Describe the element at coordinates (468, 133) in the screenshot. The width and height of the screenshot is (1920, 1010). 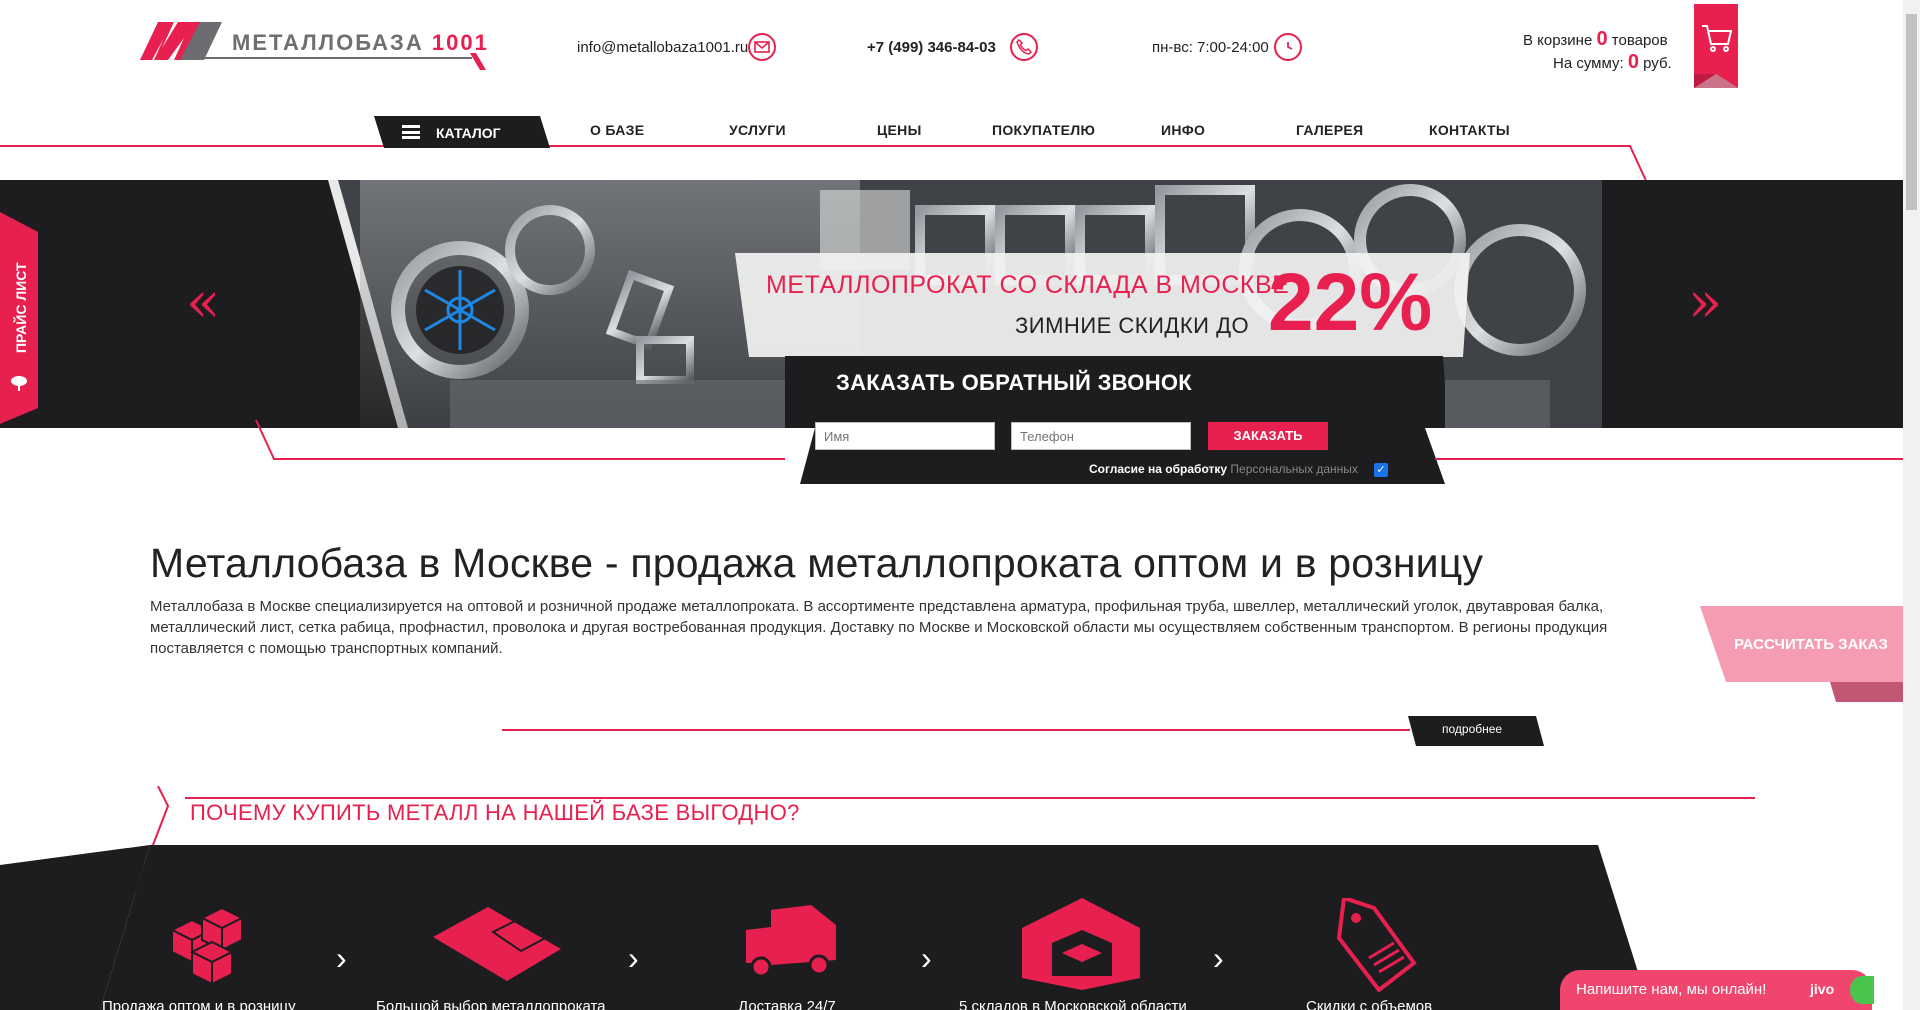
I see `catalog-label: КАТАЛОГ` at that location.